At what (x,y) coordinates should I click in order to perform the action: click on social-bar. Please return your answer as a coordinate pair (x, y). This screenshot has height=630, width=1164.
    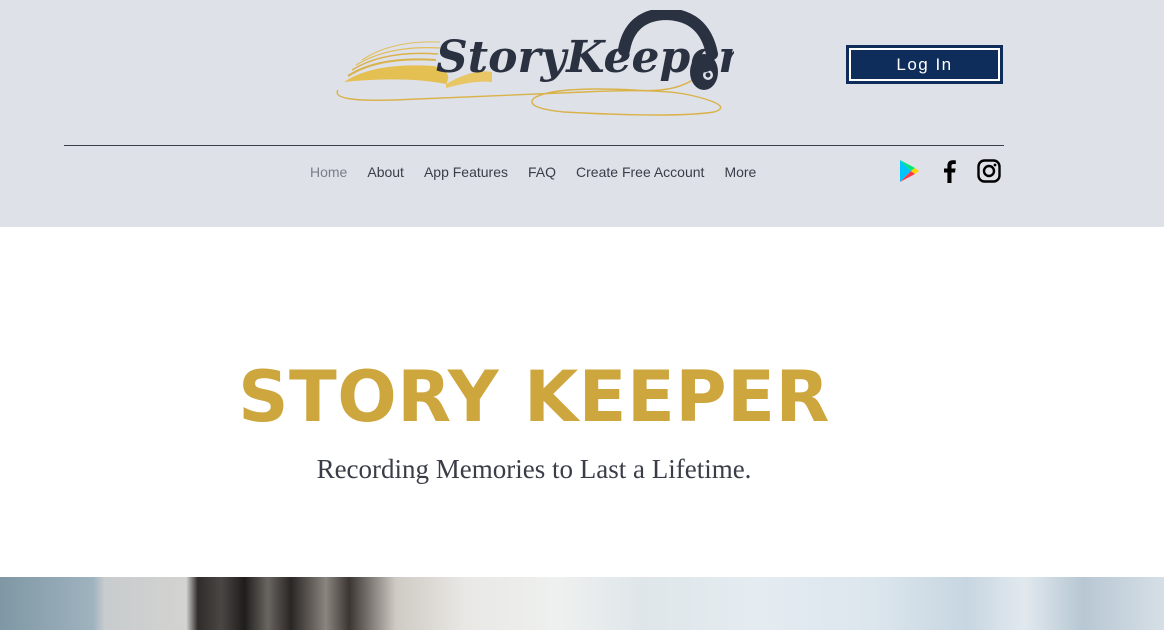
    Looking at the image, I should click on (956, 171).